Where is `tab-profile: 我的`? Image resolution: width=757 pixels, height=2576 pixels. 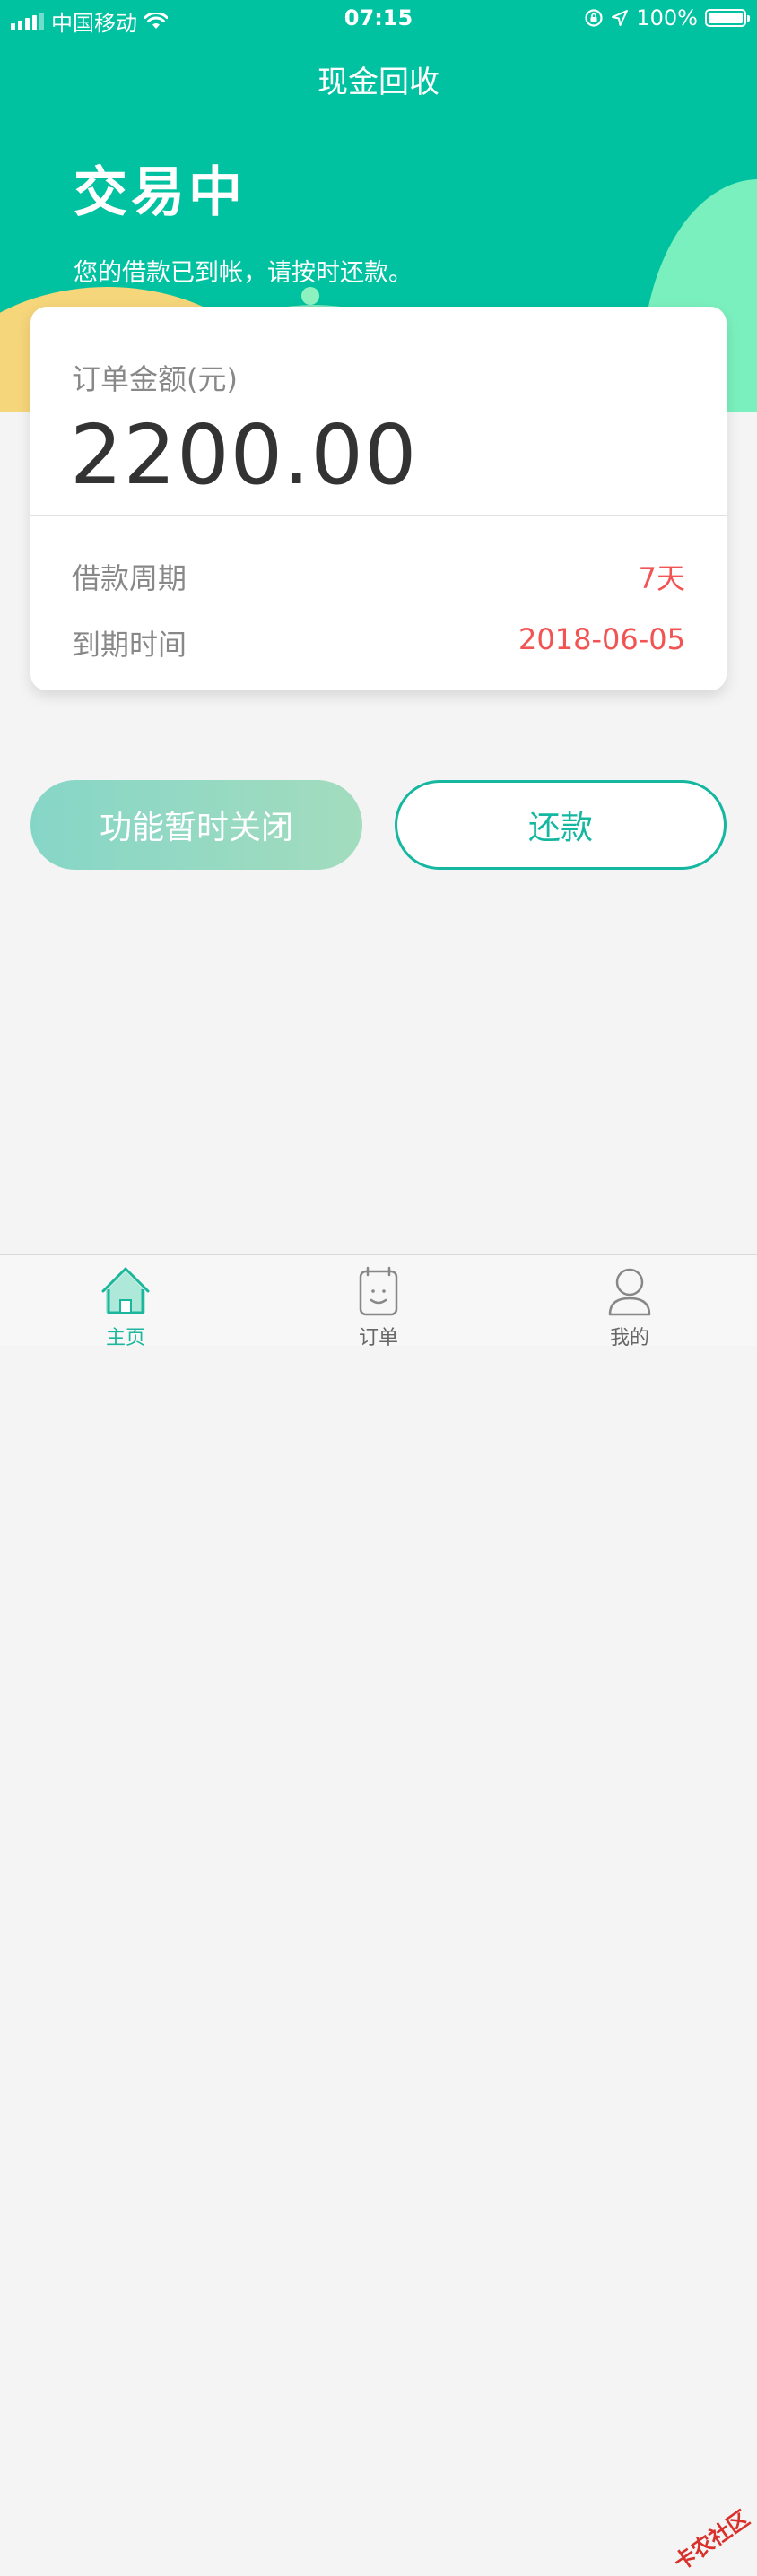
tab-profile: 我的 is located at coordinates (629, 1307).